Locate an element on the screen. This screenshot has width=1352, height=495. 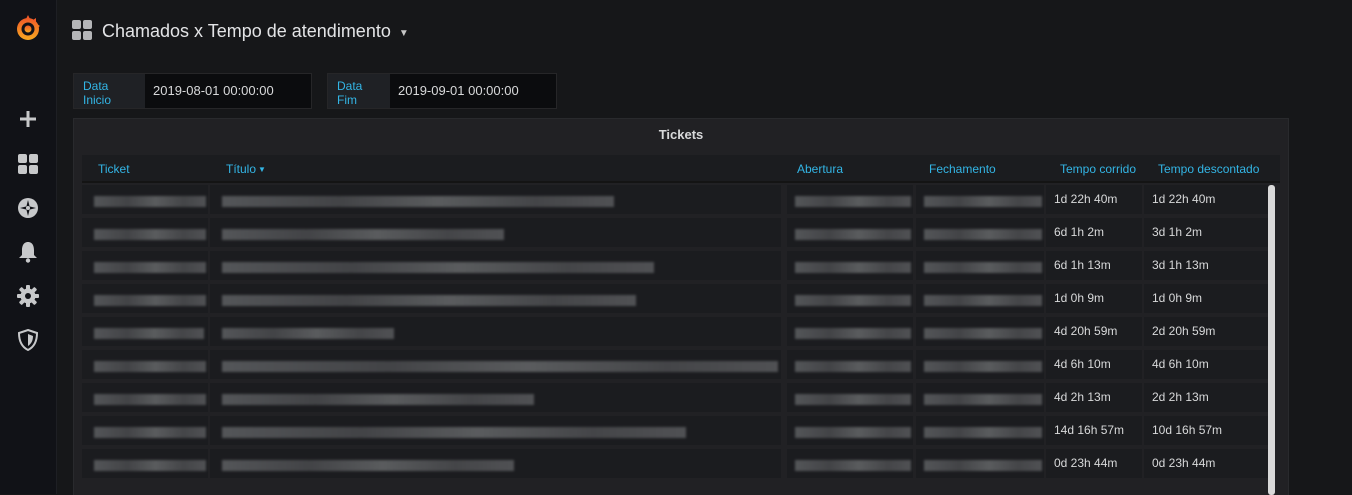
cell-tempo-corrido: 1d 0h 9m is located at coordinates (1094, 298).